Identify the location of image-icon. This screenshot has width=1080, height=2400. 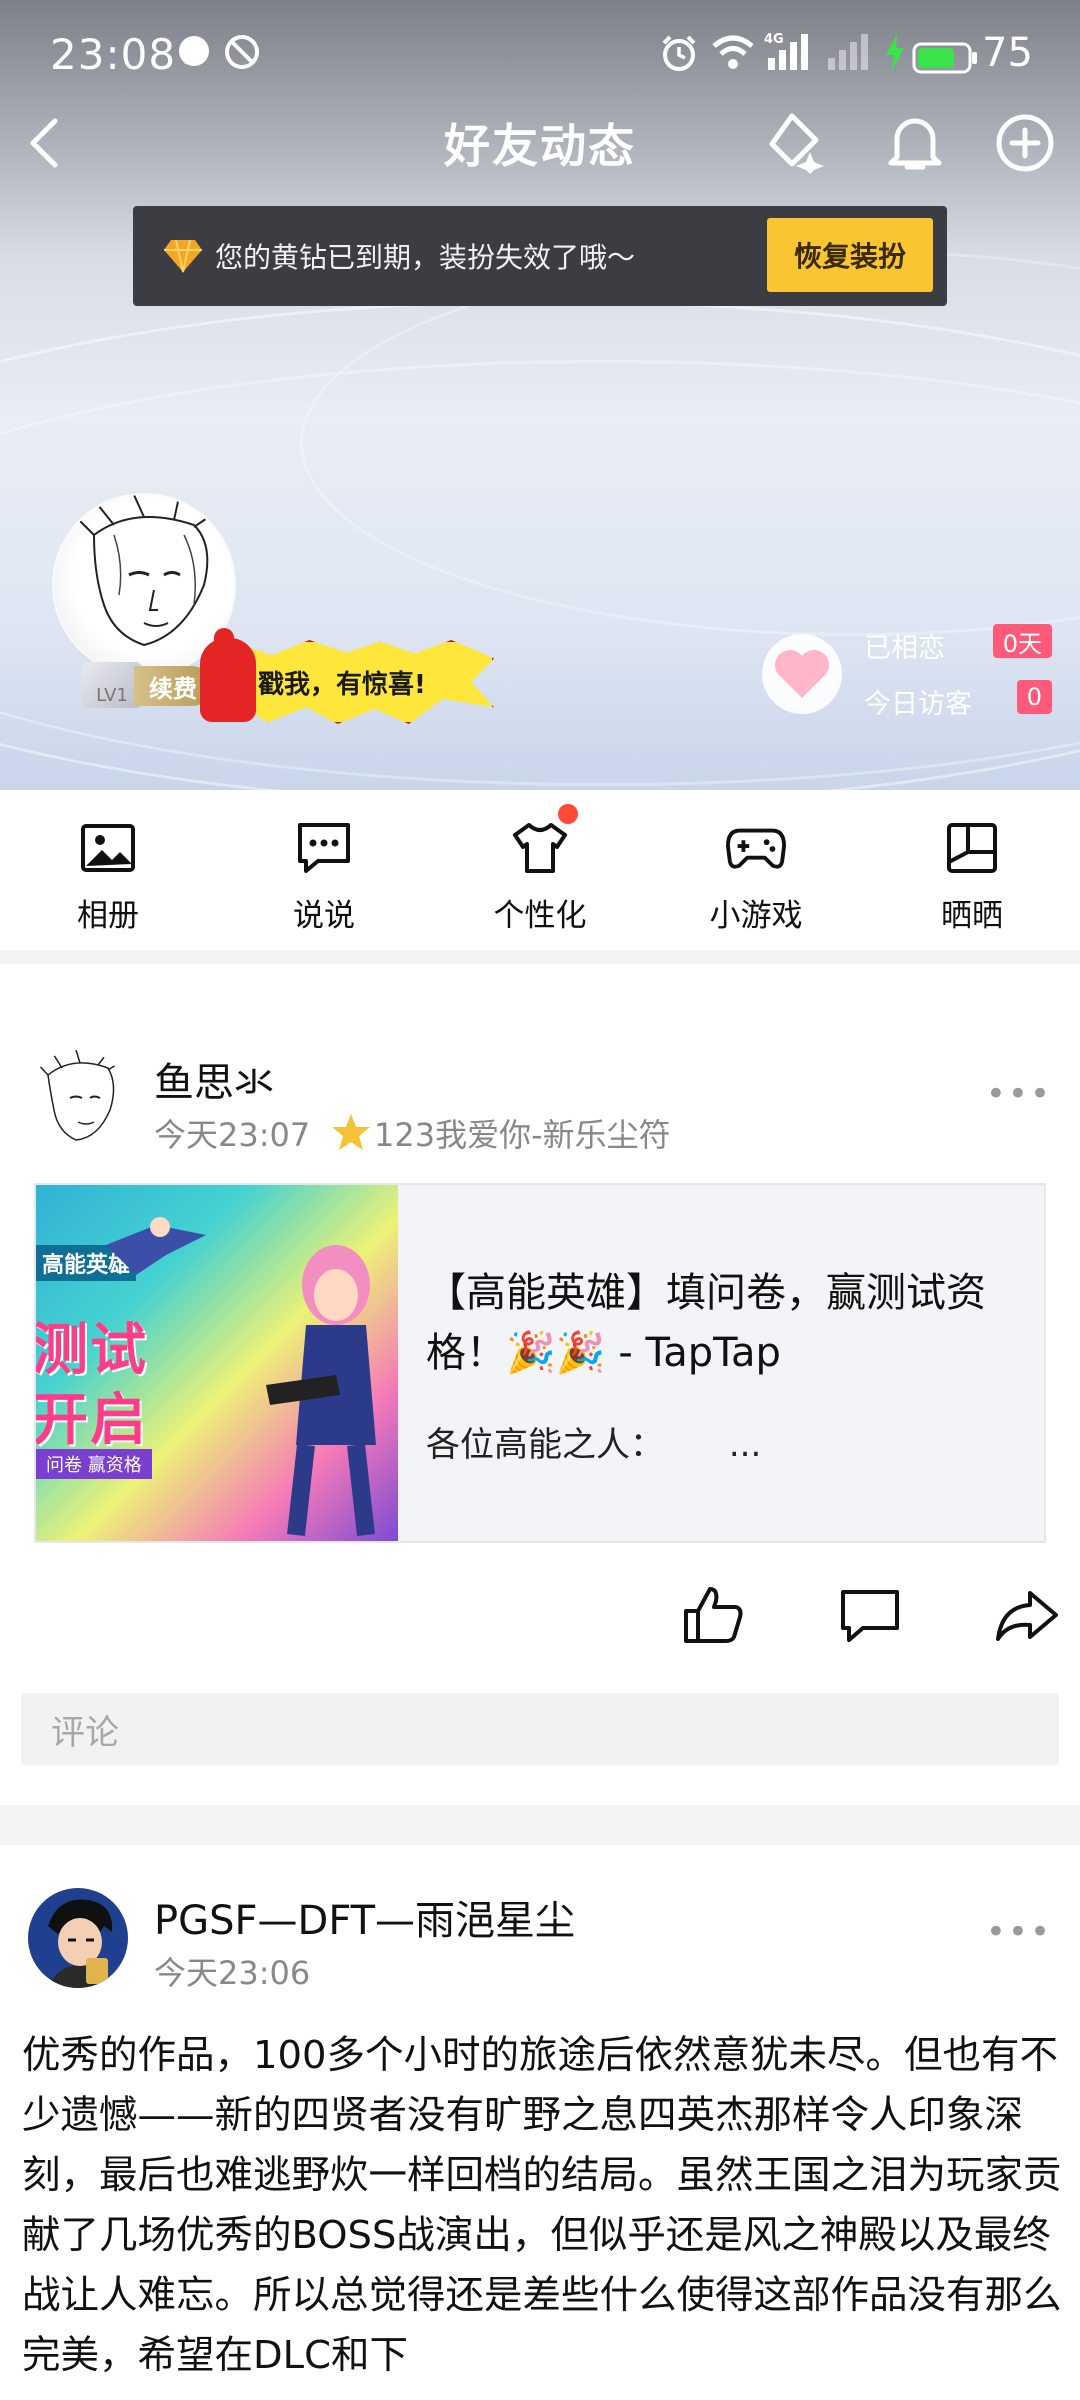
(108, 848).